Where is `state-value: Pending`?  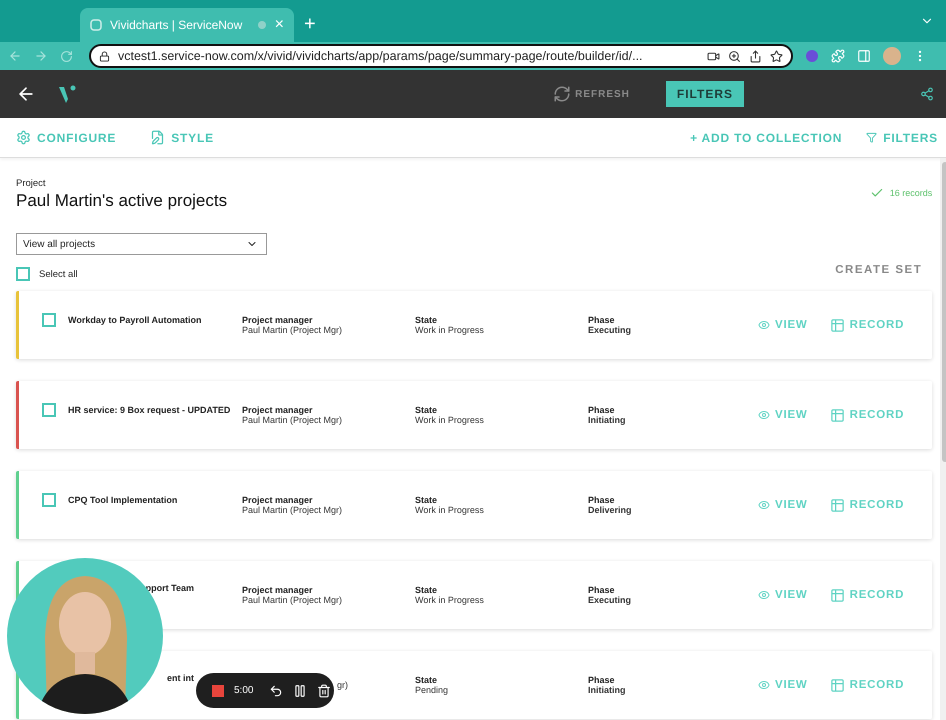 state-value: Pending is located at coordinates (431, 690).